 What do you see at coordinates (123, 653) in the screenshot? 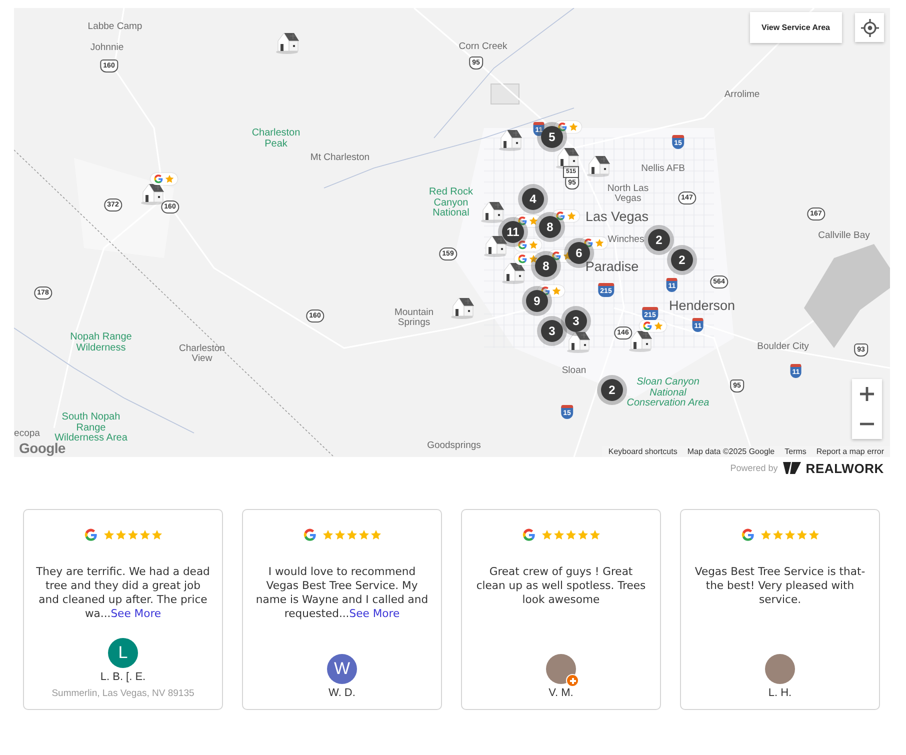
I see `avatar: L` at bounding box center [123, 653].